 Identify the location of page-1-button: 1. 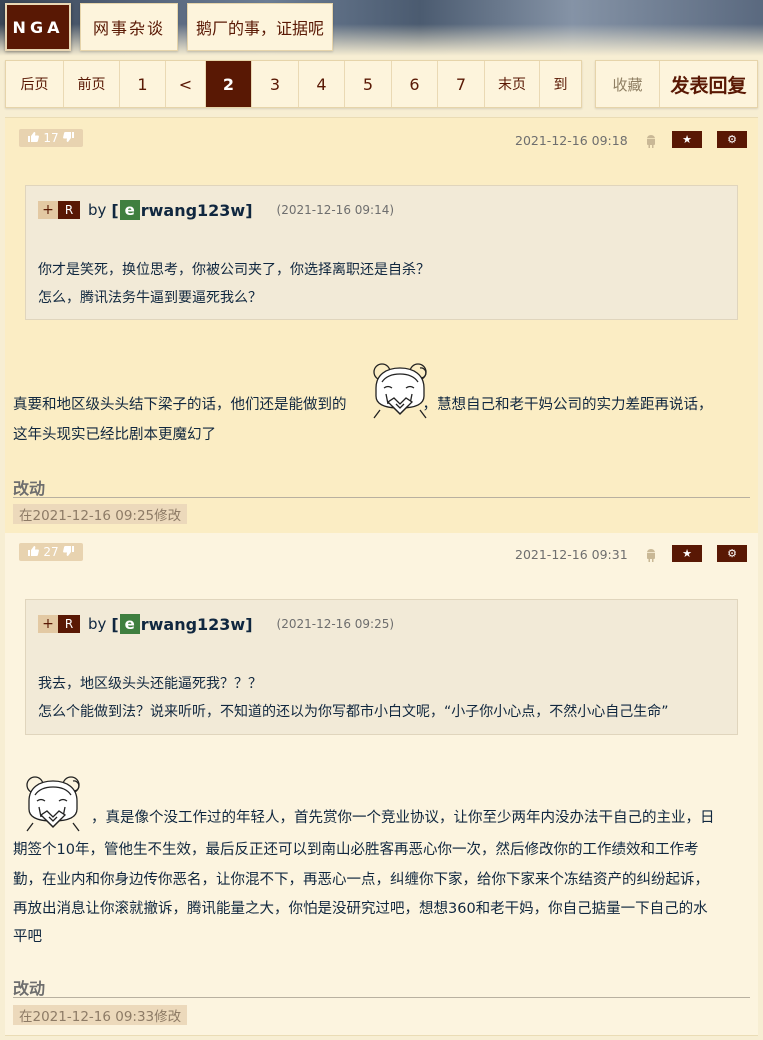
(143, 84).